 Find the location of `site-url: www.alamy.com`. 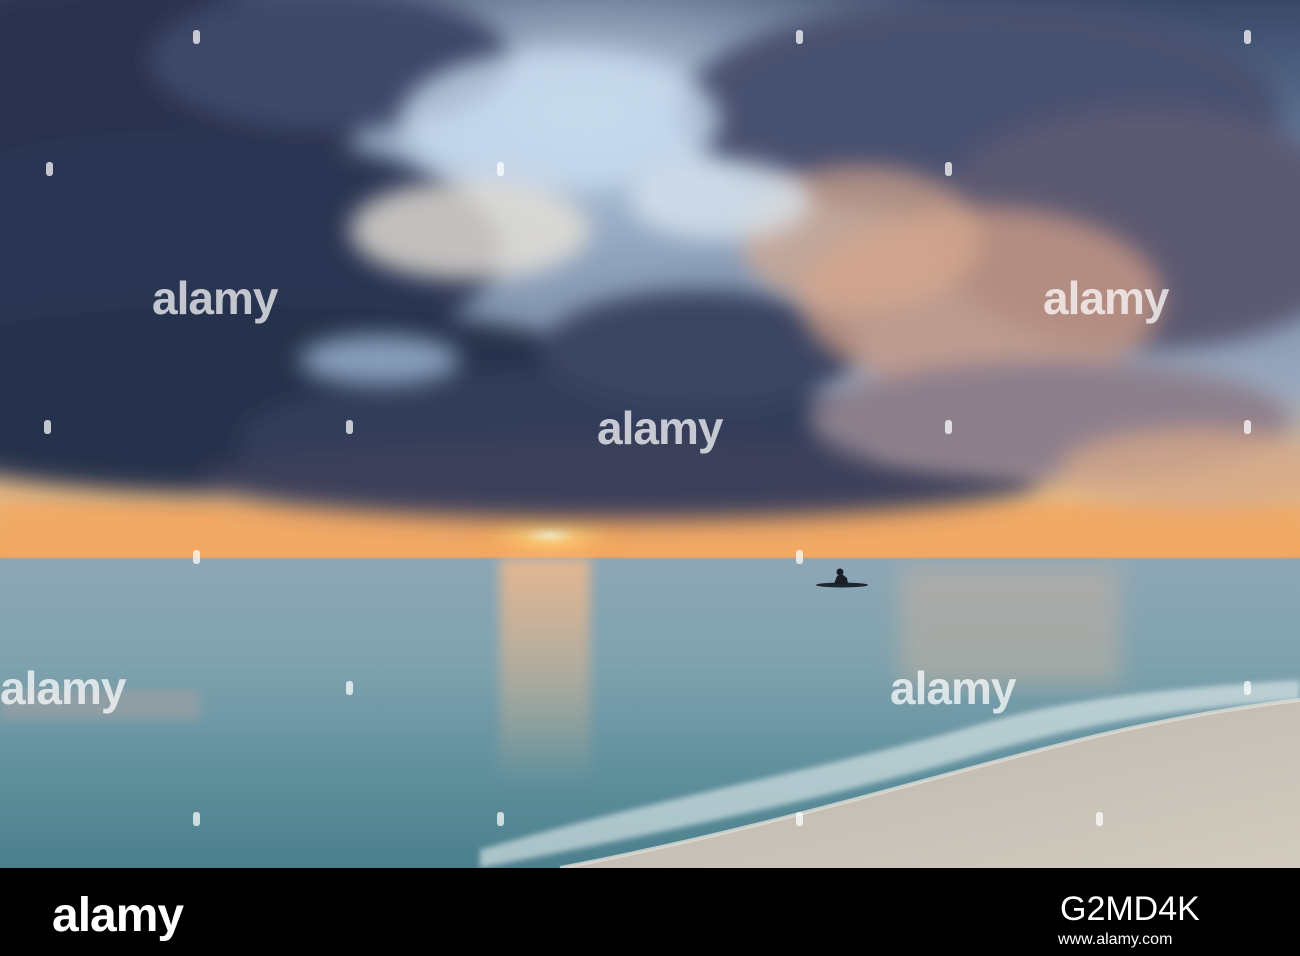

site-url: www.alamy.com is located at coordinates (1115, 939).